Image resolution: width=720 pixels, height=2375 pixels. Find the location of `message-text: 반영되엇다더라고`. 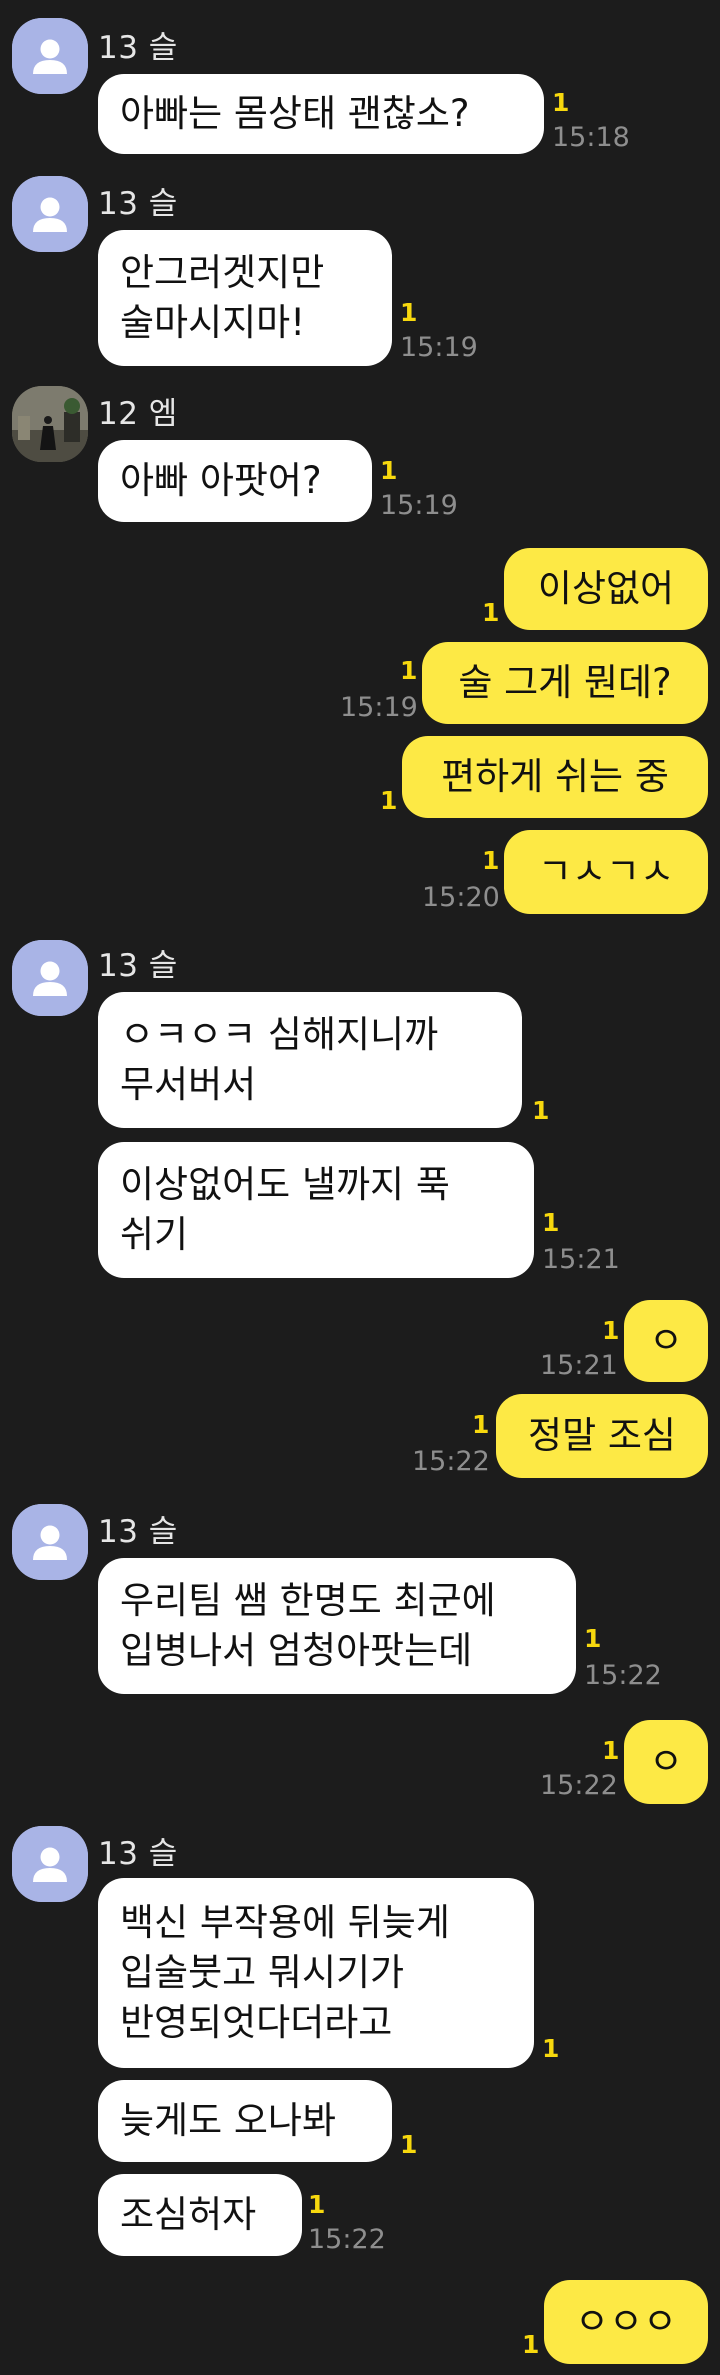

message-text: 반영되엇다더라고 is located at coordinates (256, 2022).